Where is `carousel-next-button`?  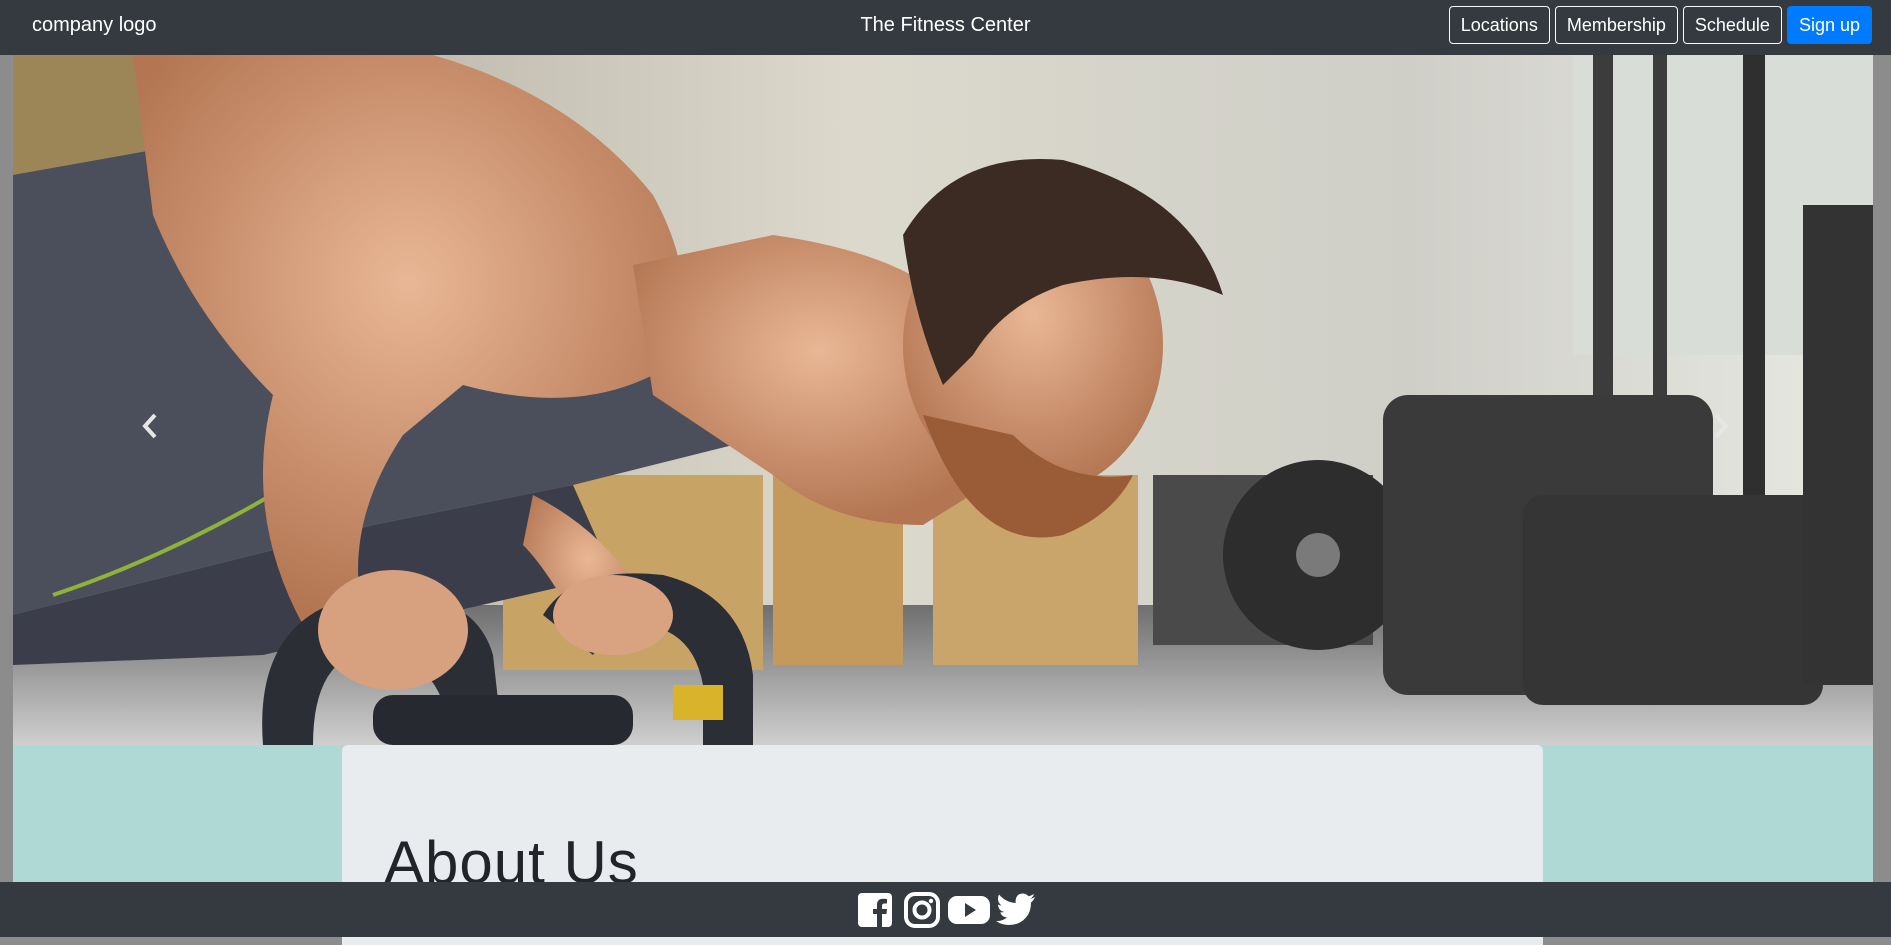 carousel-next-button is located at coordinates (1721, 426).